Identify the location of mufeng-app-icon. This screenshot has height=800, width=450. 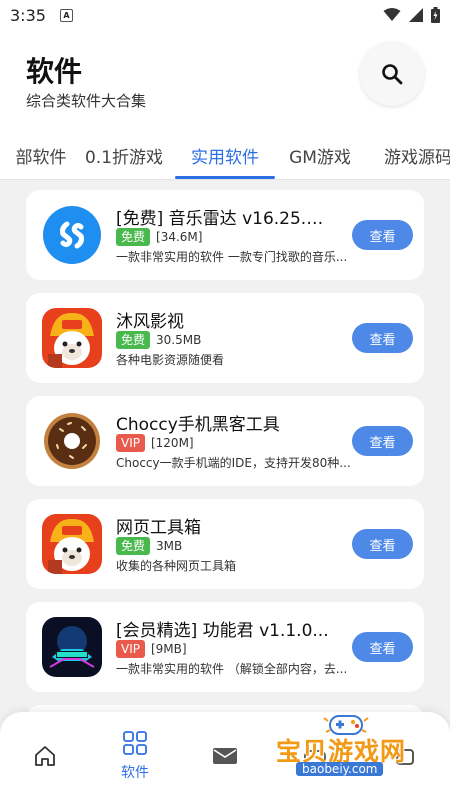
(72, 338).